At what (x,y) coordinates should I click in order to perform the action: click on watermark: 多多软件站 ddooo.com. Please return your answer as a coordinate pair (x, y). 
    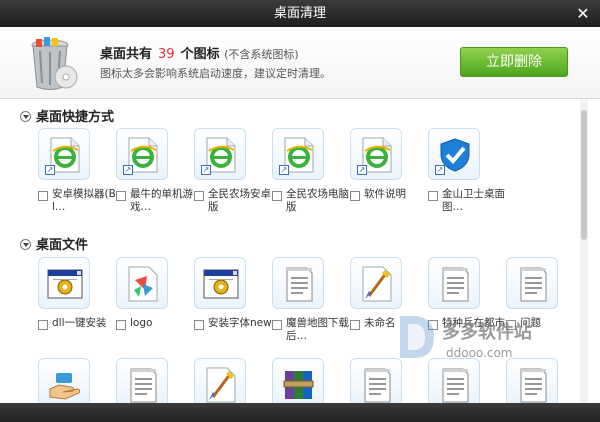
    Looking at the image, I should click on (492, 342).